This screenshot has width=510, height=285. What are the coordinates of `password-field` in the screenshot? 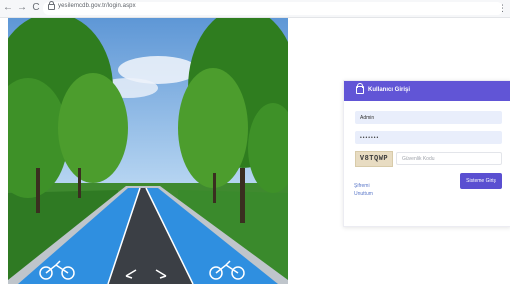 It's located at (428, 137).